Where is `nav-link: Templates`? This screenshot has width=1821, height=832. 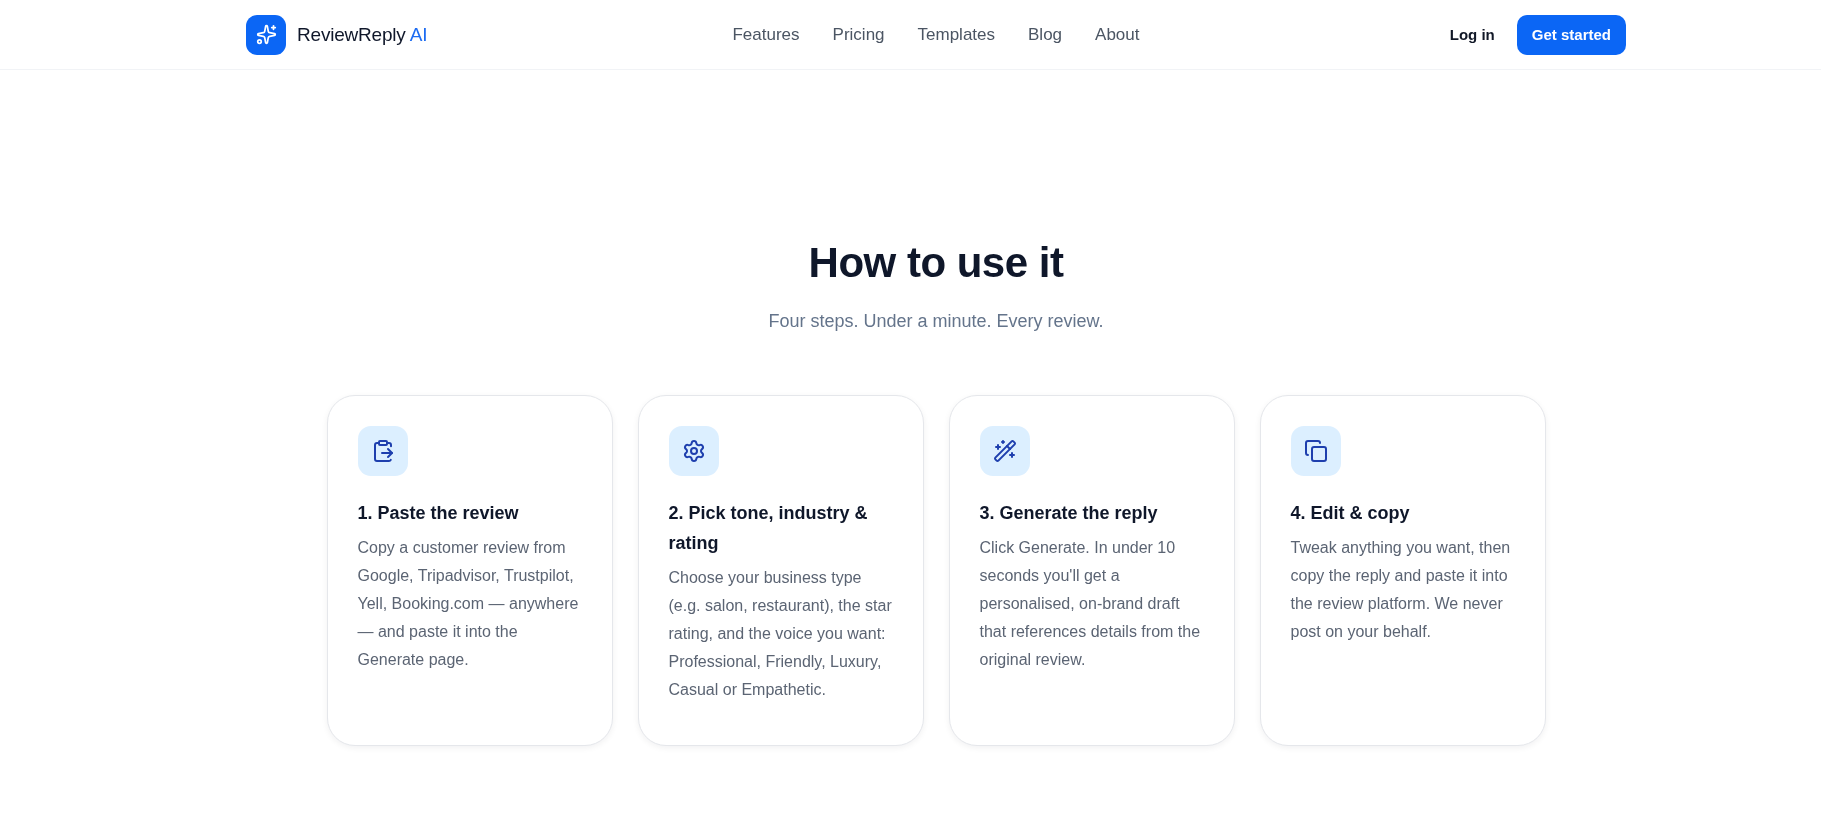 nav-link: Templates is located at coordinates (956, 34).